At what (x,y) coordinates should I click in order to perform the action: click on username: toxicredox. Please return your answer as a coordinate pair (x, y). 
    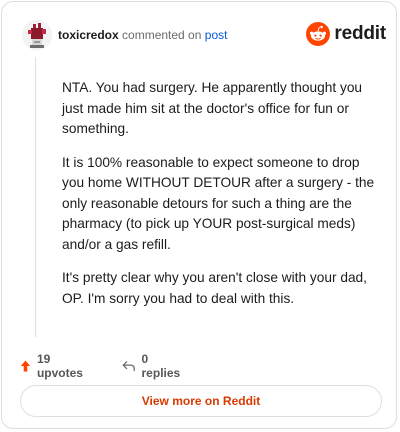
    Looking at the image, I should click on (88, 35).